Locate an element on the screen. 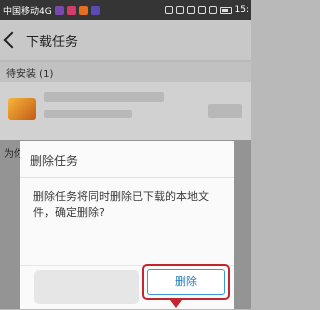 Image resolution: width=320 pixels, height=310 pixels. back-arrow-icon is located at coordinates (12, 40).